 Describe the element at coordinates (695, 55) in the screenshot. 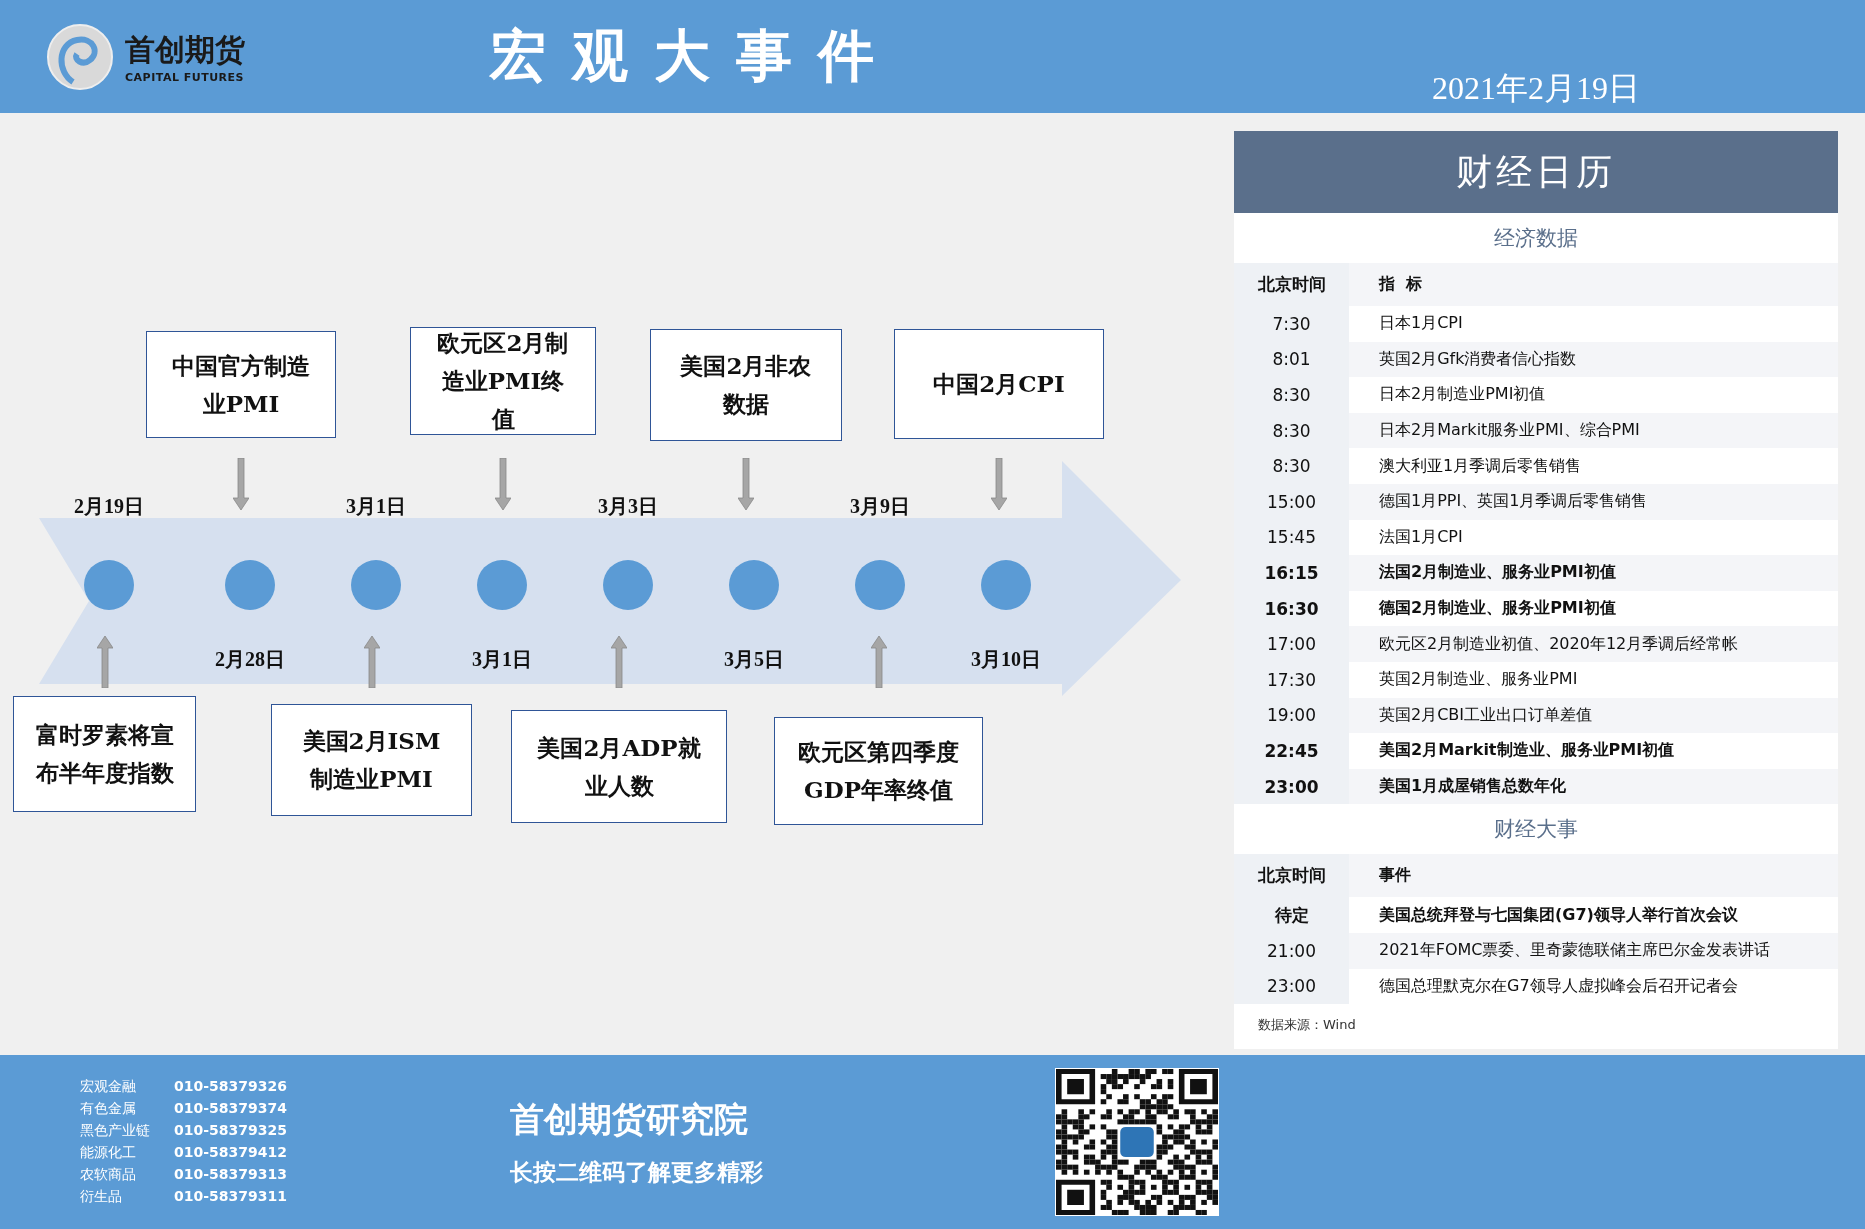

I see `page-title: 宏观大事件` at that location.